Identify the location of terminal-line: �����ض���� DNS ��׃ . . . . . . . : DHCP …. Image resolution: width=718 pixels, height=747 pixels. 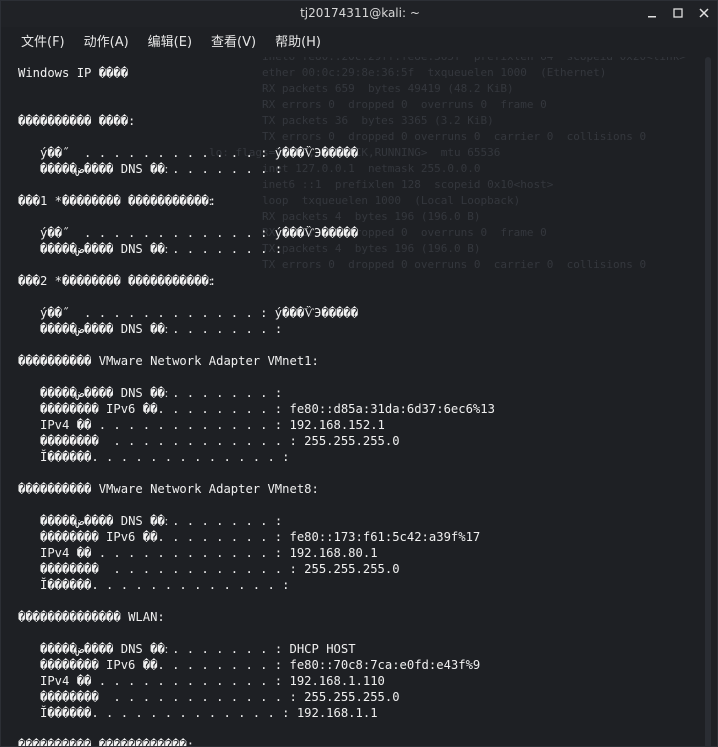
(198, 649).